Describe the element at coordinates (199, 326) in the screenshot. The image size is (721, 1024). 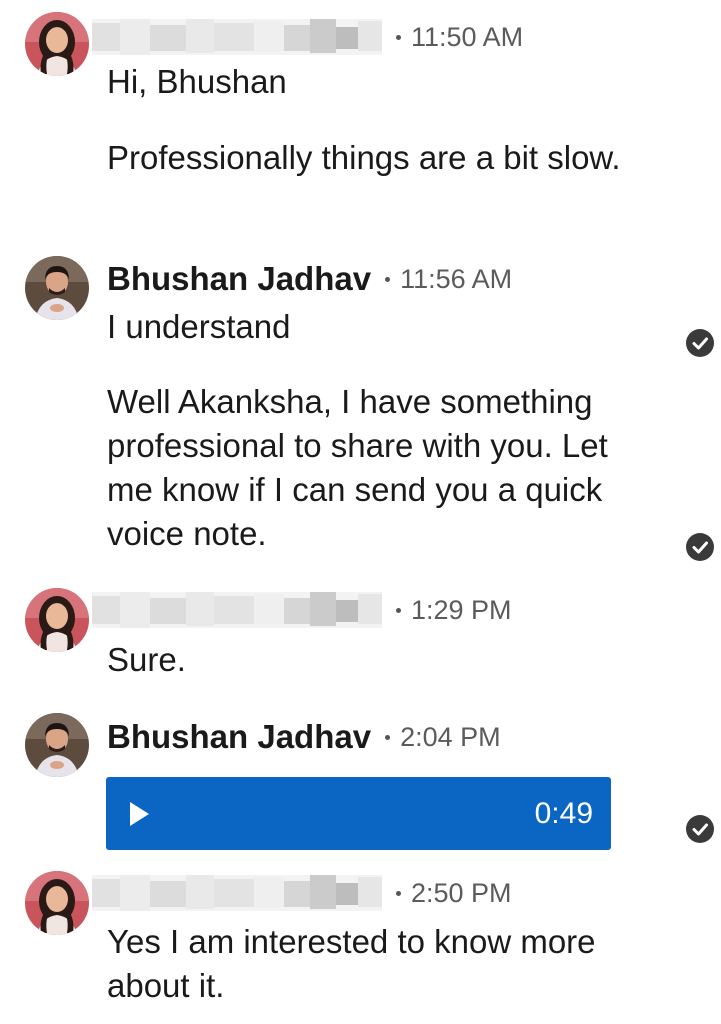
I see `message-text: I understand` at that location.